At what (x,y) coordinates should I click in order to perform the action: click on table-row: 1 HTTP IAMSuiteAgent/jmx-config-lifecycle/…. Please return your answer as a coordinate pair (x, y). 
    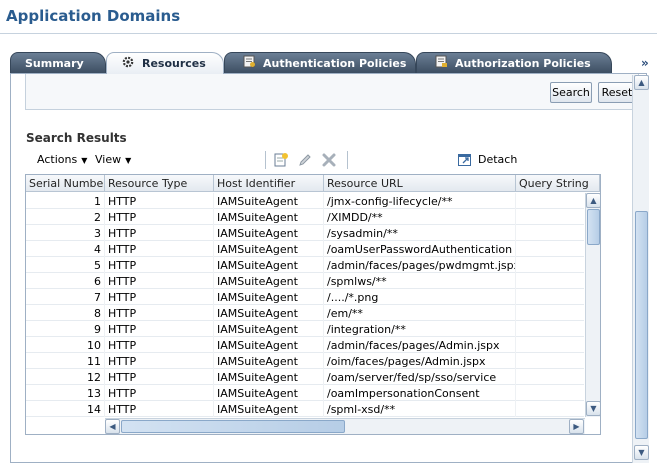
    Looking at the image, I should click on (305, 201).